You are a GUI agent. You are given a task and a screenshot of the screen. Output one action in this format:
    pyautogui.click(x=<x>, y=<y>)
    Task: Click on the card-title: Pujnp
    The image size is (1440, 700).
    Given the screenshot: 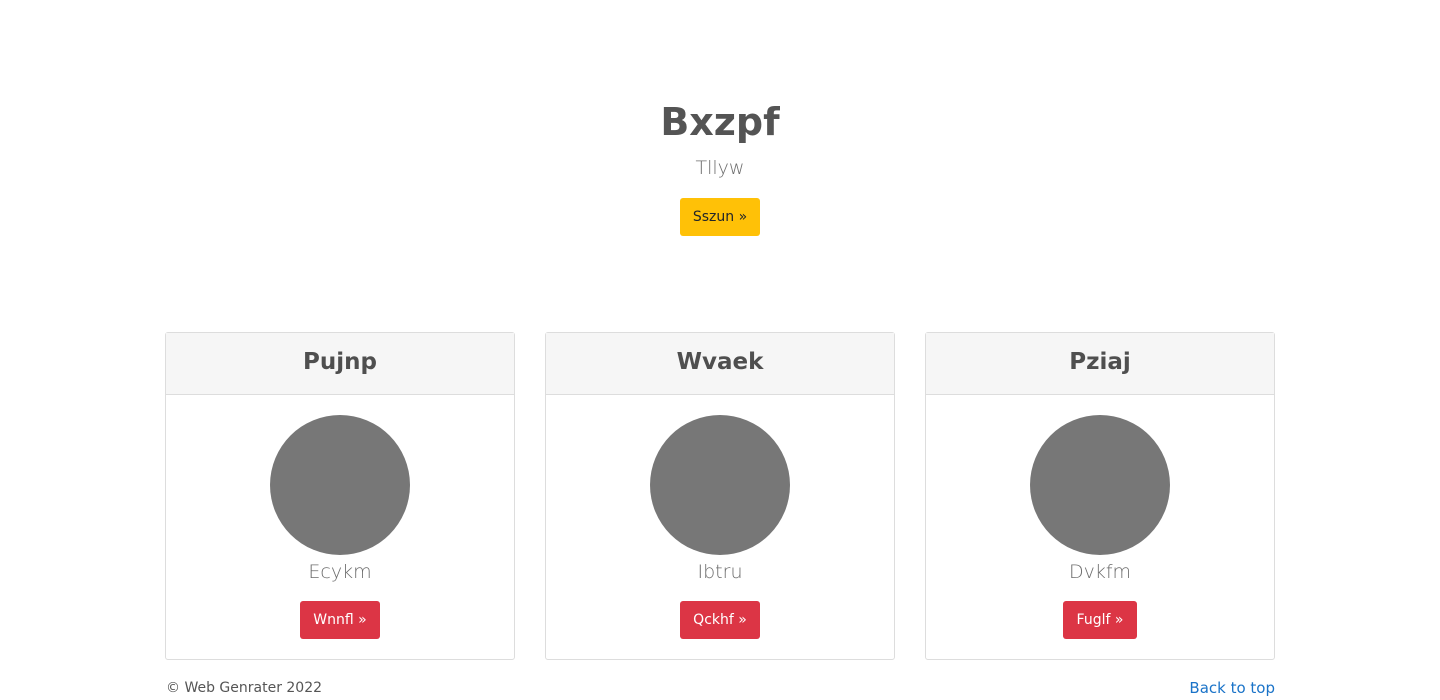 What is the action you would take?
    pyautogui.click(x=340, y=364)
    